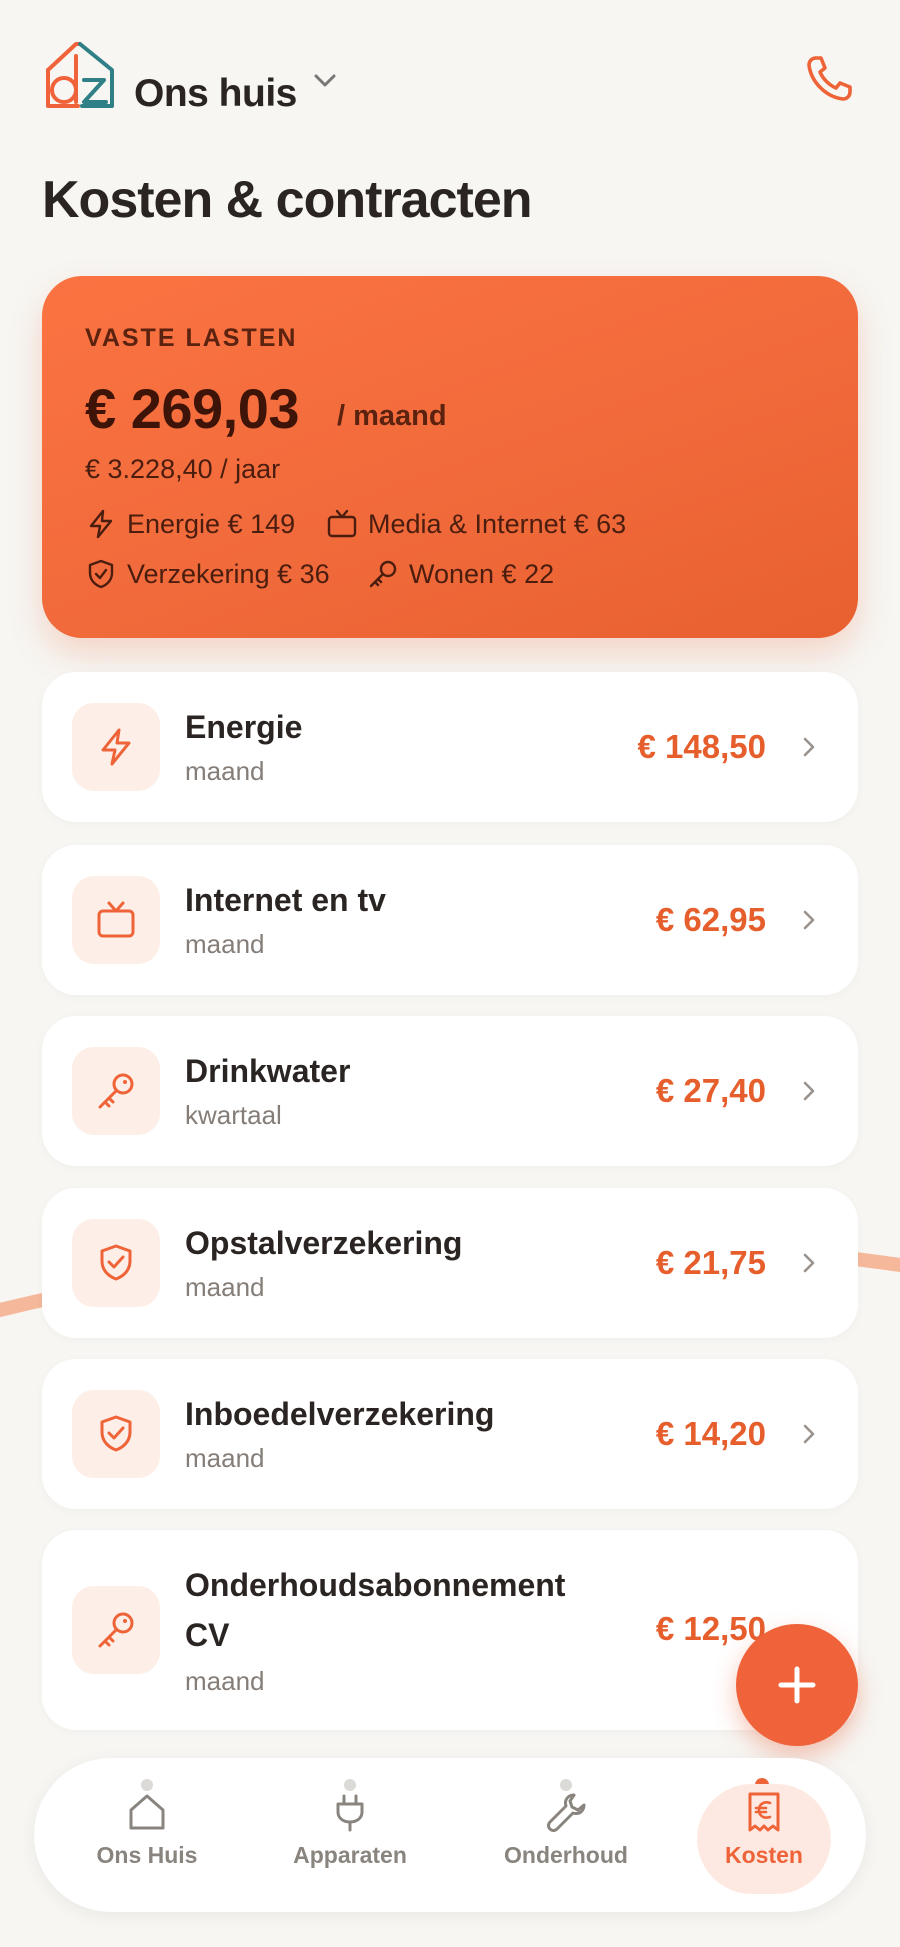 Image resolution: width=900 pixels, height=1947 pixels. What do you see at coordinates (764, 1812) in the screenshot?
I see `receipt-euro-icon` at bounding box center [764, 1812].